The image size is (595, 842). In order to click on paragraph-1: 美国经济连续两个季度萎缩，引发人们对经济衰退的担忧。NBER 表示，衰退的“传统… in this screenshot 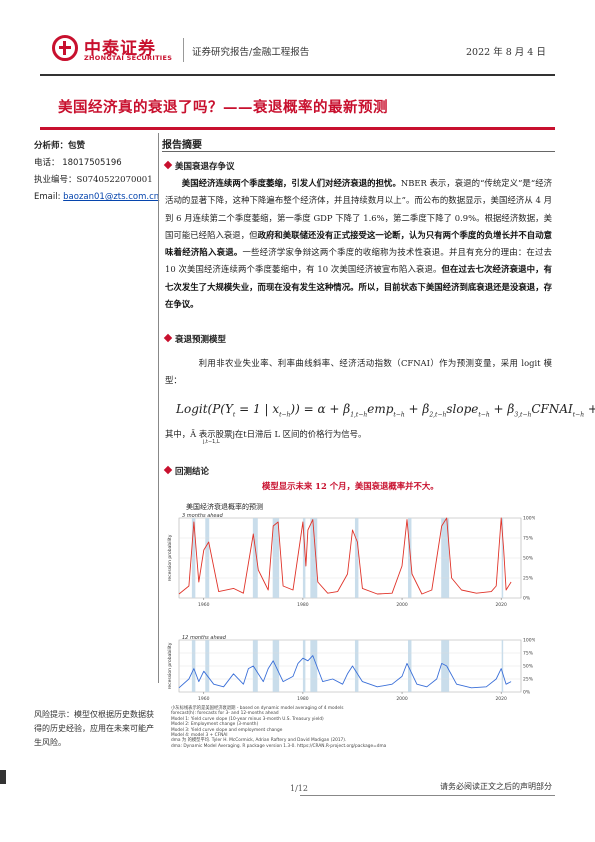, I will do `click(358, 244)`.